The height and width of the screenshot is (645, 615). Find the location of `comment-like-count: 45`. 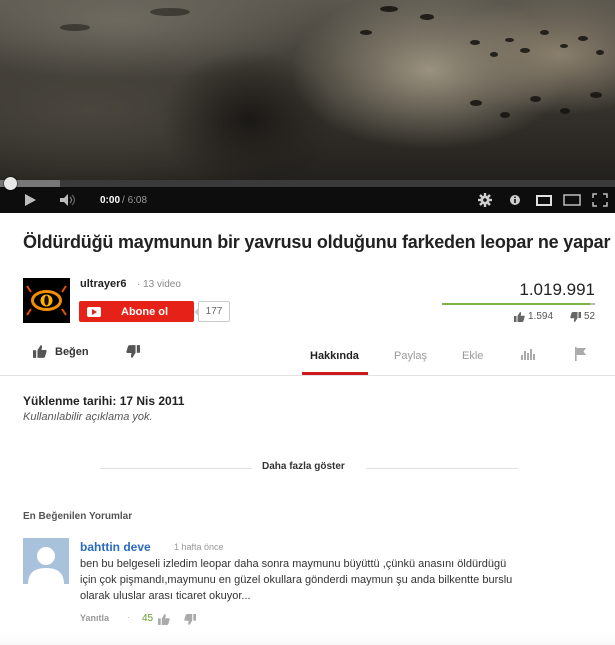

comment-like-count: 45 is located at coordinates (148, 618).